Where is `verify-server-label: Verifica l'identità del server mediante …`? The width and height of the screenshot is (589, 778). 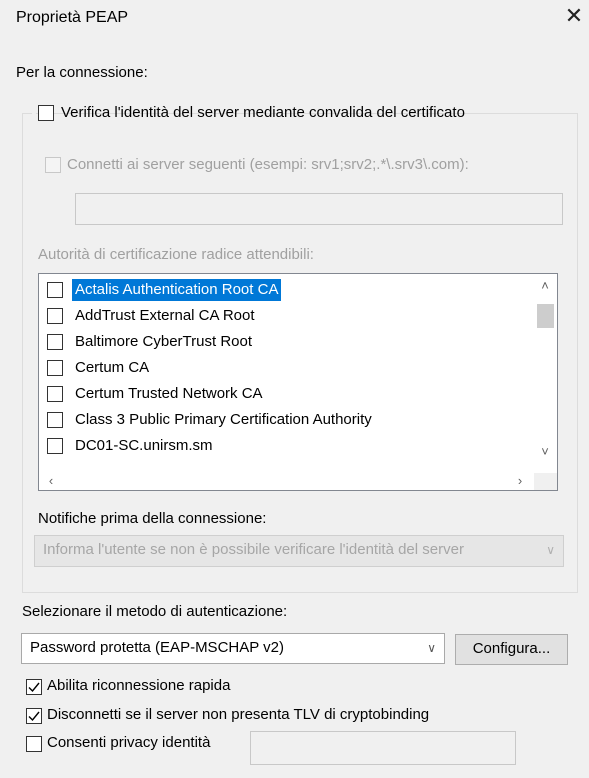
verify-server-label: Verifica l'identità del server mediante … is located at coordinates (263, 112).